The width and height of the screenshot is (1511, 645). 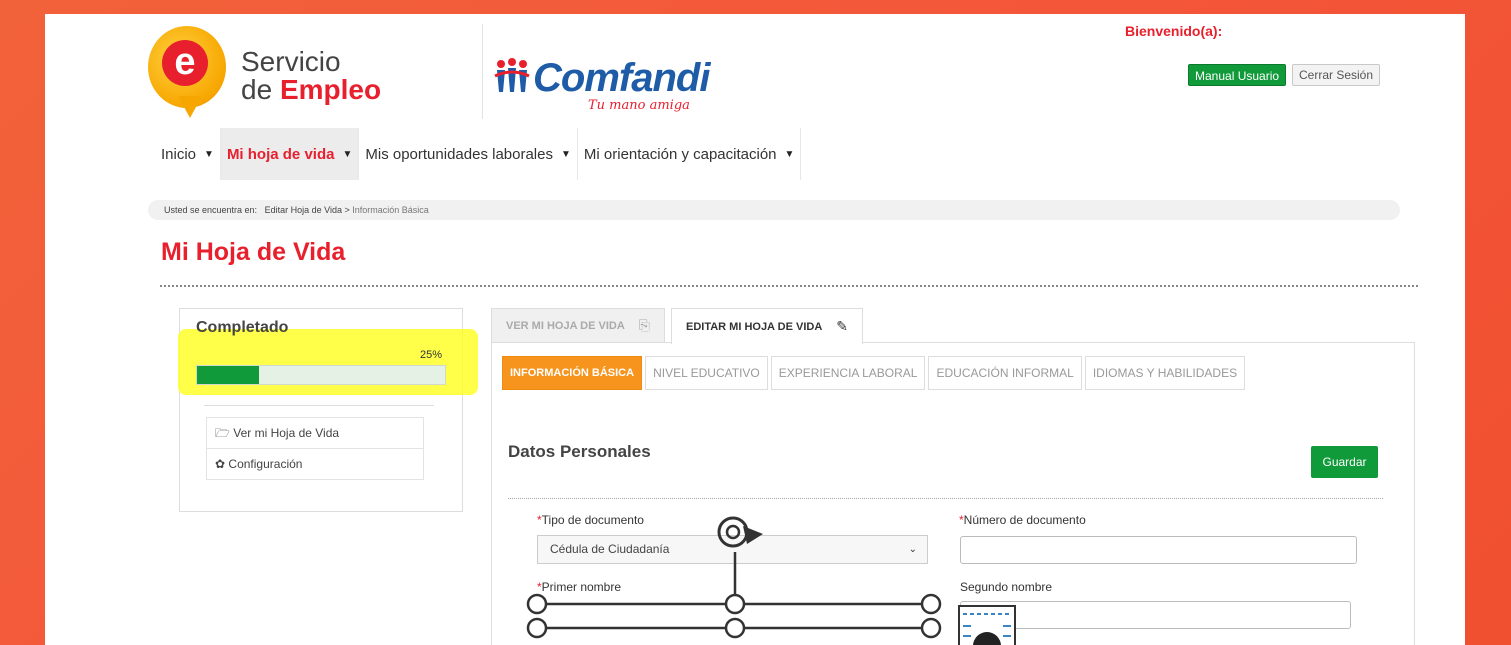 What do you see at coordinates (579, 451) in the screenshot?
I see `section-title: Datos Personales` at bounding box center [579, 451].